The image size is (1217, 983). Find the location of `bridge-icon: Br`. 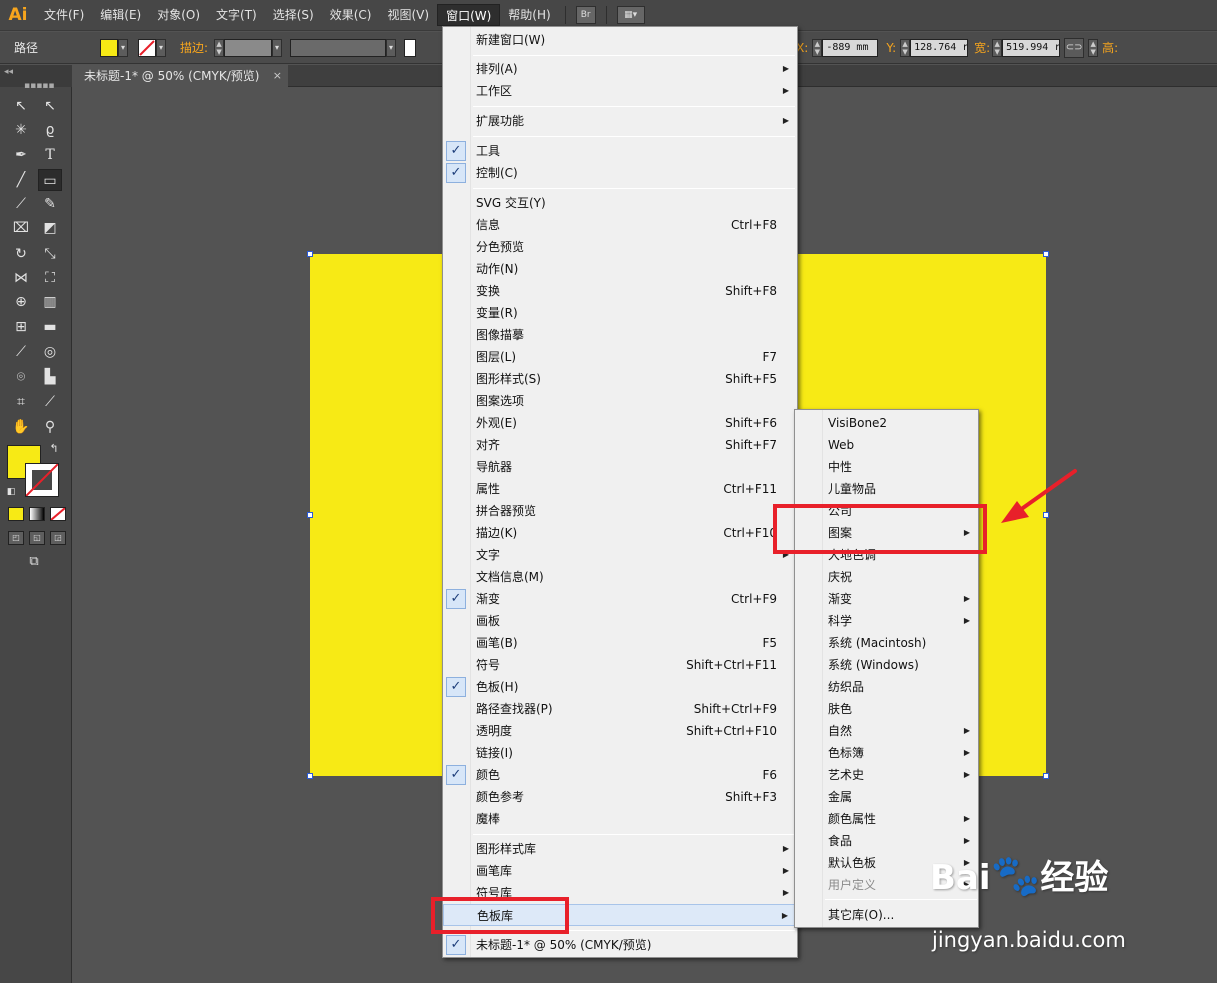

bridge-icon: Br is located at coordinates (585, 15).